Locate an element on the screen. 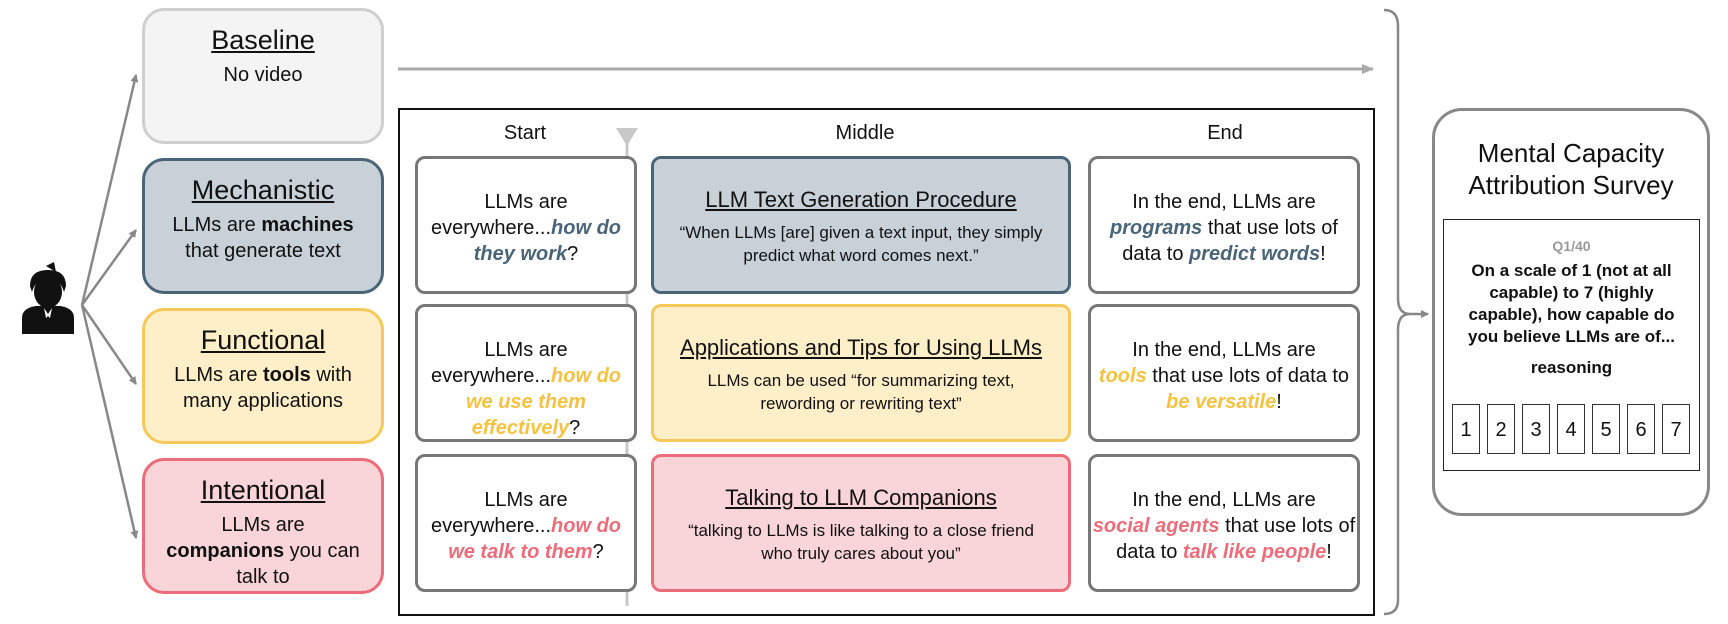  middle-title: LLM Text Generation Procedure is located at coordinates (861, 199).